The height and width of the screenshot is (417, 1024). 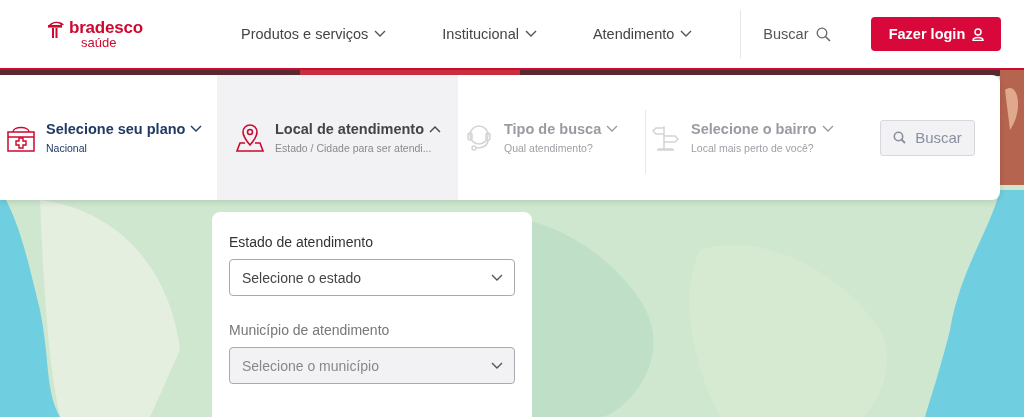 I want to click on map-pin-icon, so click(x=250, y=137).